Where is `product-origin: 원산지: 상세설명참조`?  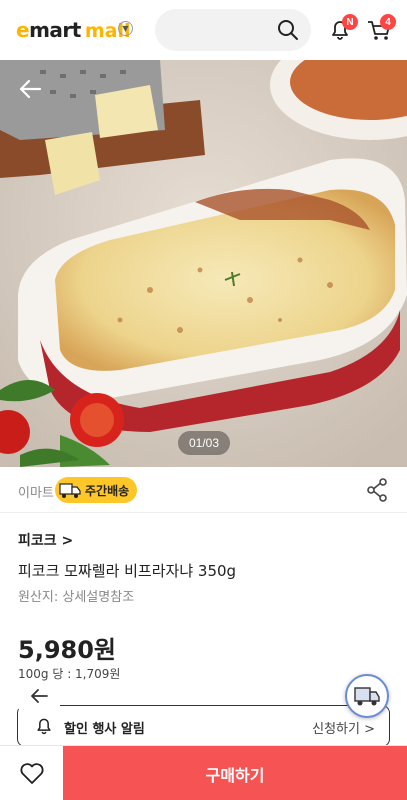 product-origin: 원산지: 상세설명참조 is located at coordinates (76, 597).